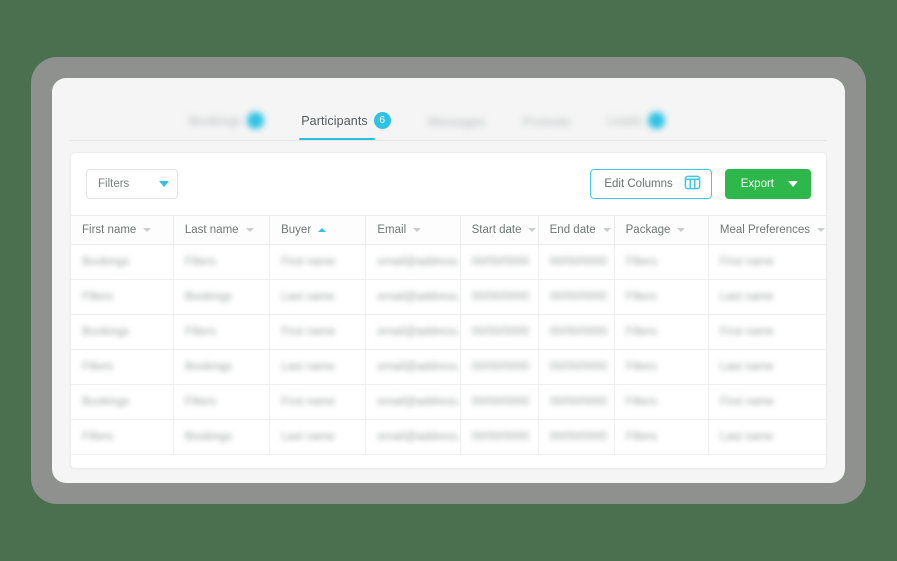 This screenshot has width=897, height=561. I want to click on column-header-last-name: Last name, so click(222, 230).